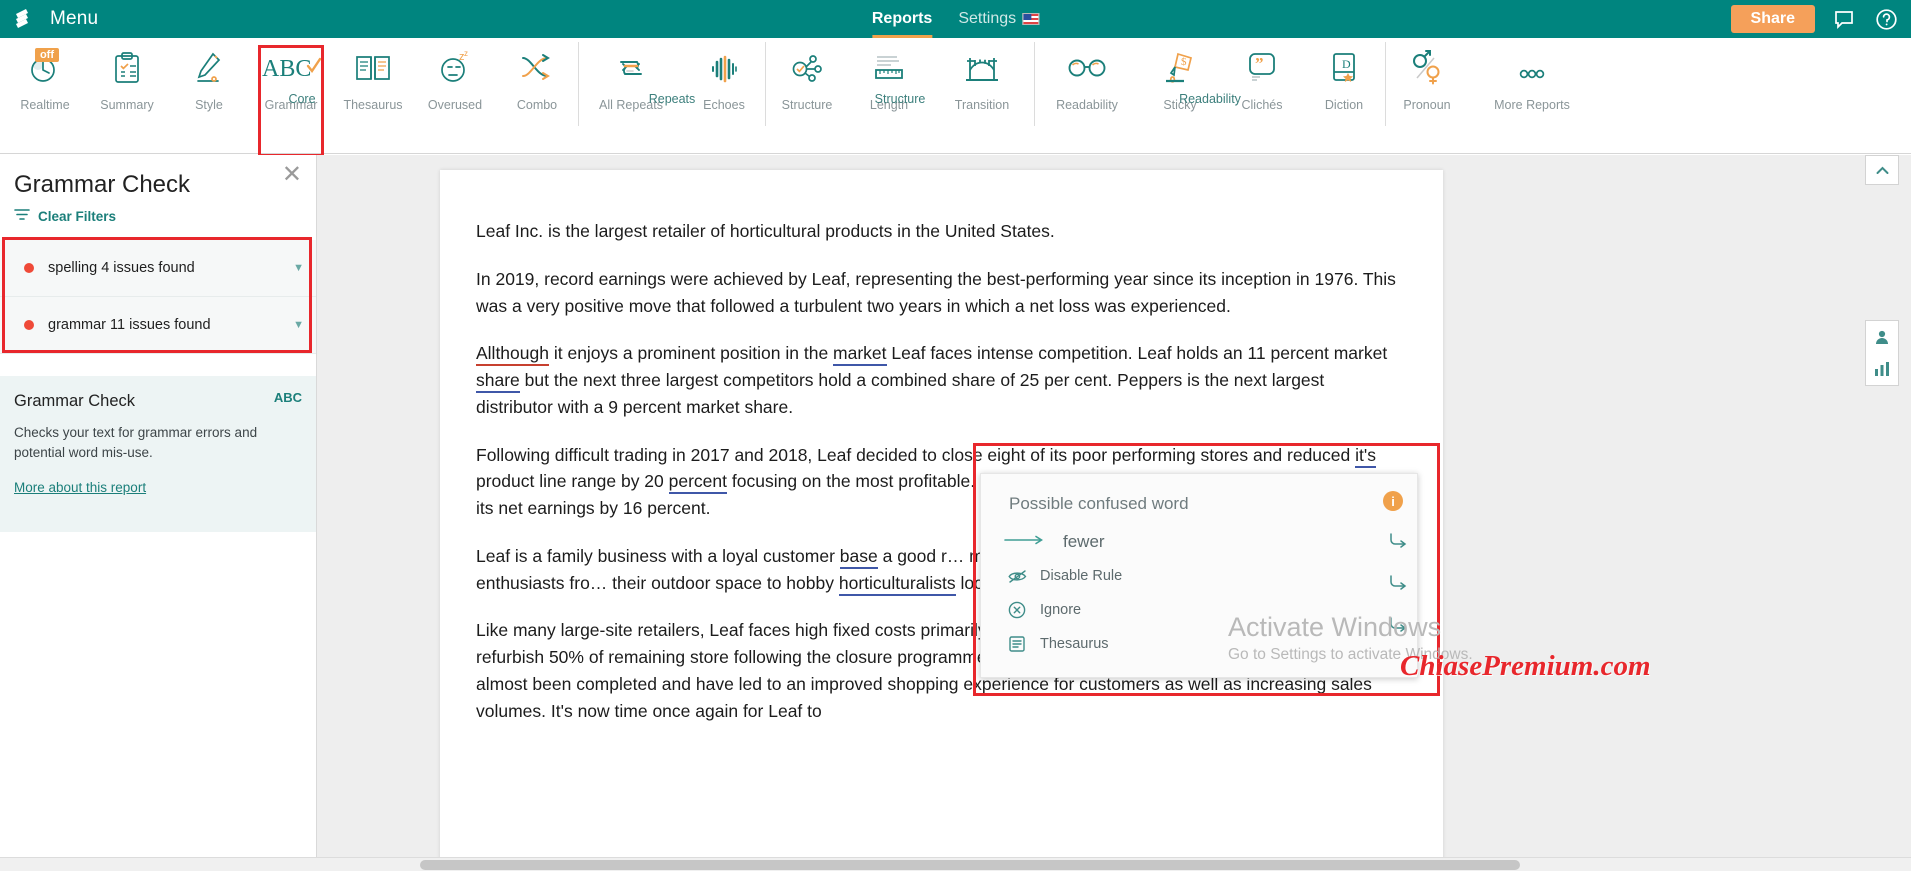  I want to click on tab-settings: Settings, so click(999, 19).